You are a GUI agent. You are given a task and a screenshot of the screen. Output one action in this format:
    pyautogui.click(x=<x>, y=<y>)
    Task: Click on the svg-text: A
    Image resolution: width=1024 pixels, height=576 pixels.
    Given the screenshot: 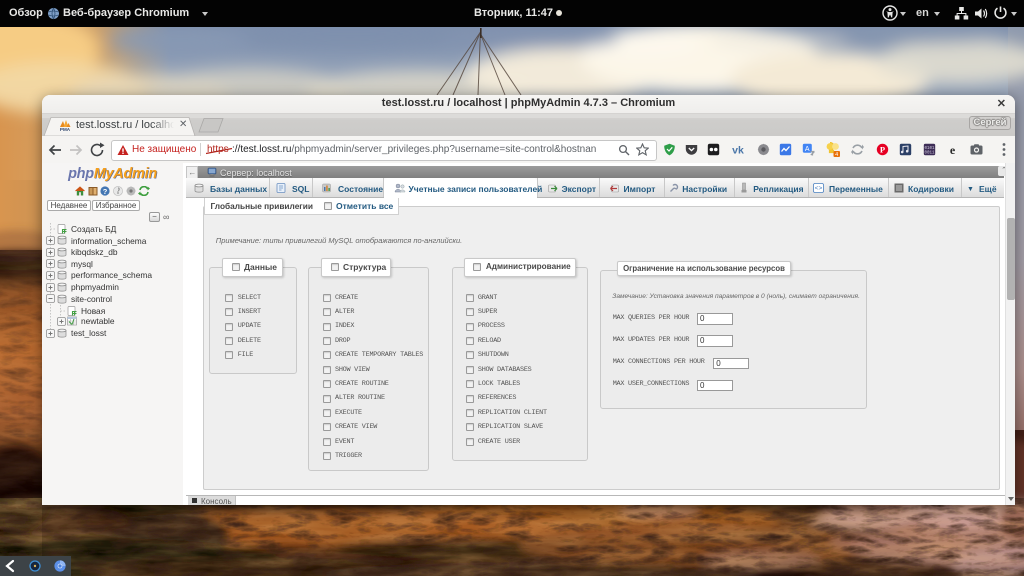 What is the action you would take?
    pyautogui.click(x=807, y=149)
    